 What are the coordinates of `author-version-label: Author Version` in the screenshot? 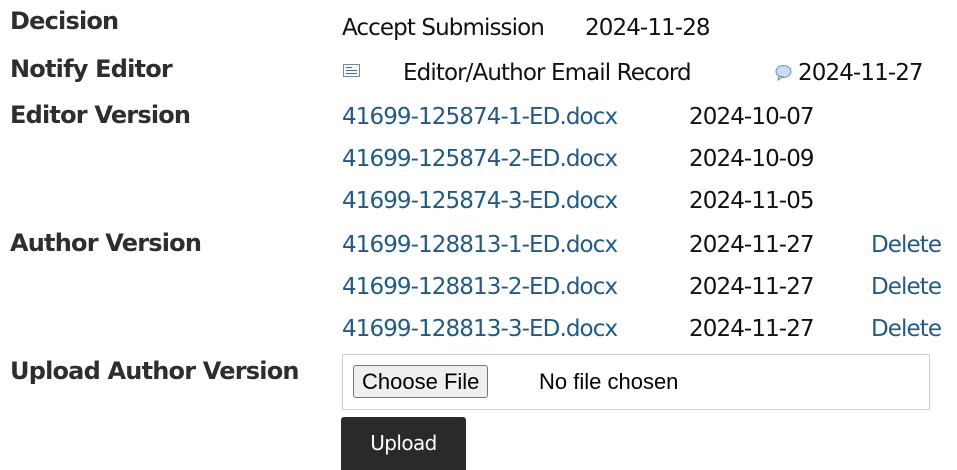 It's located at (106, 243).